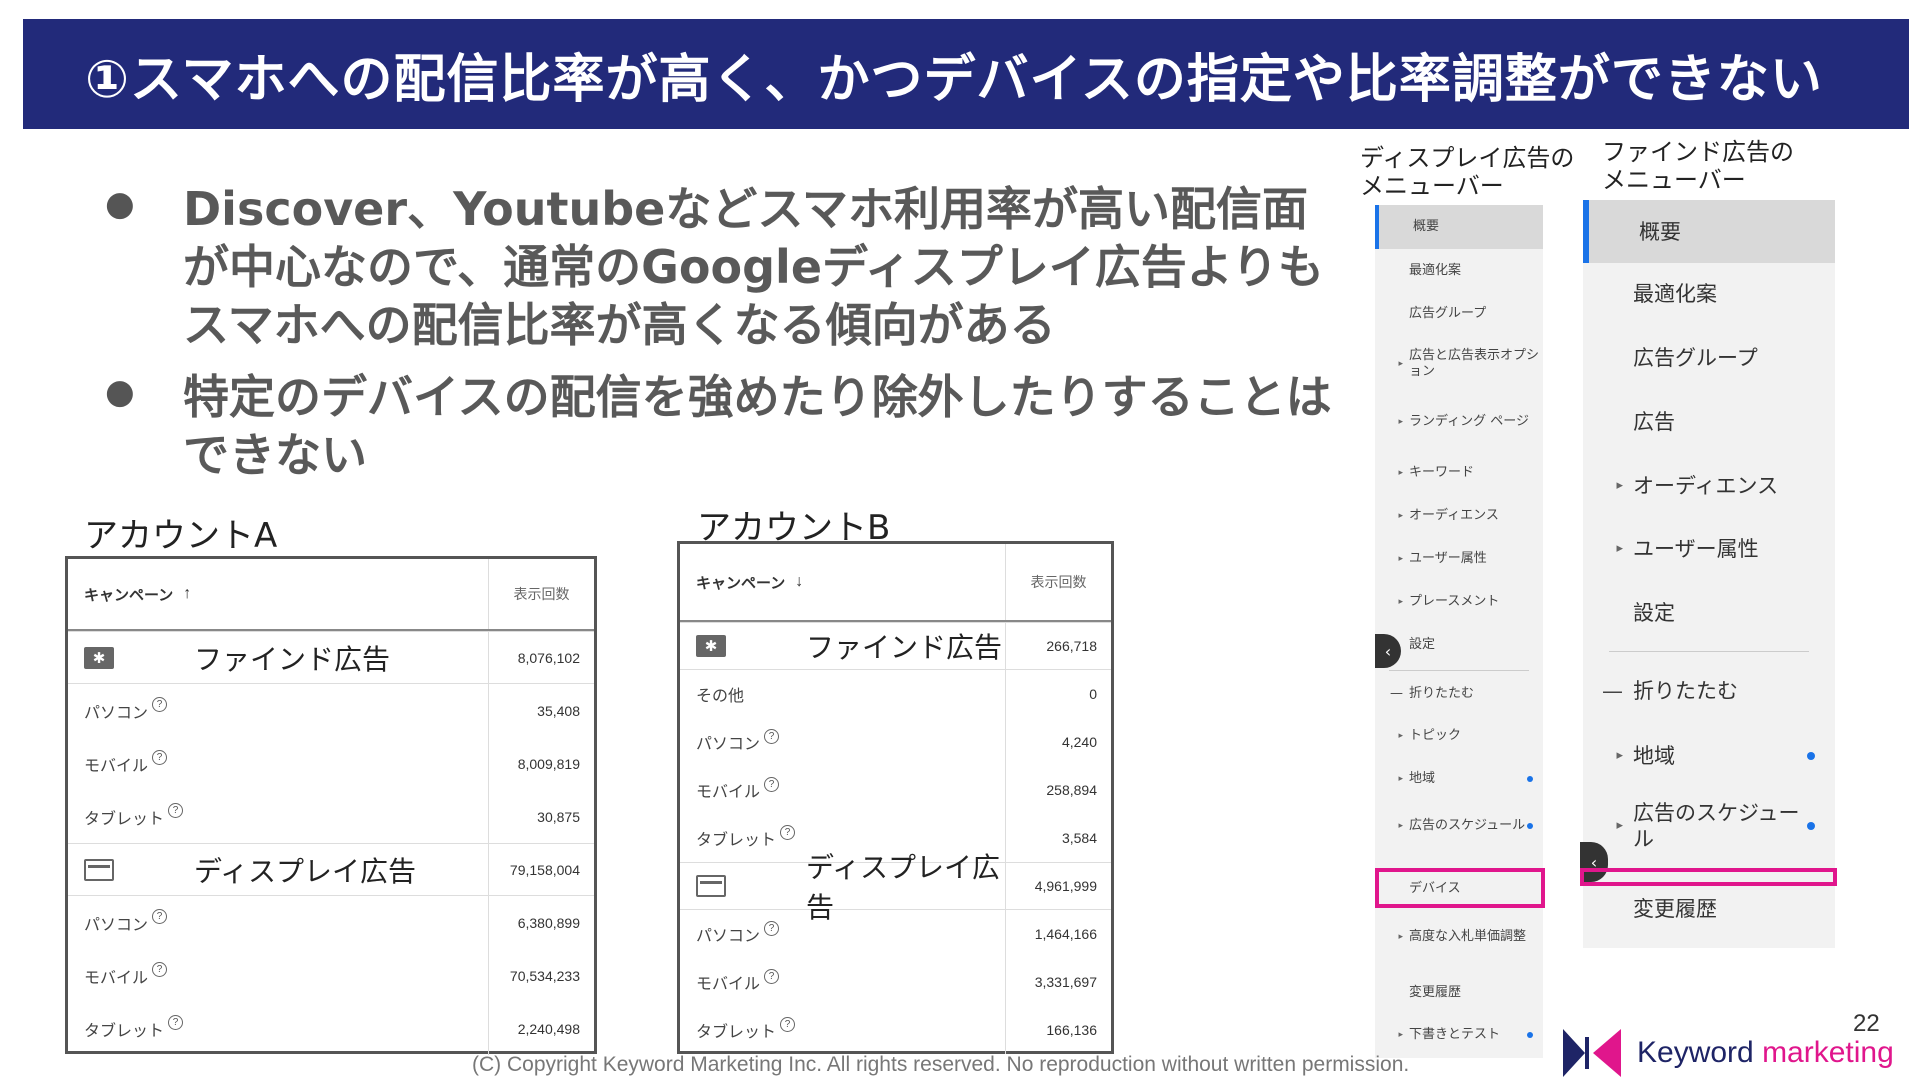  What do you see at coordinates (1592, 1052) in the screenshot?
I see `logo-mark-icon` at bounding box center [1592, 1052].